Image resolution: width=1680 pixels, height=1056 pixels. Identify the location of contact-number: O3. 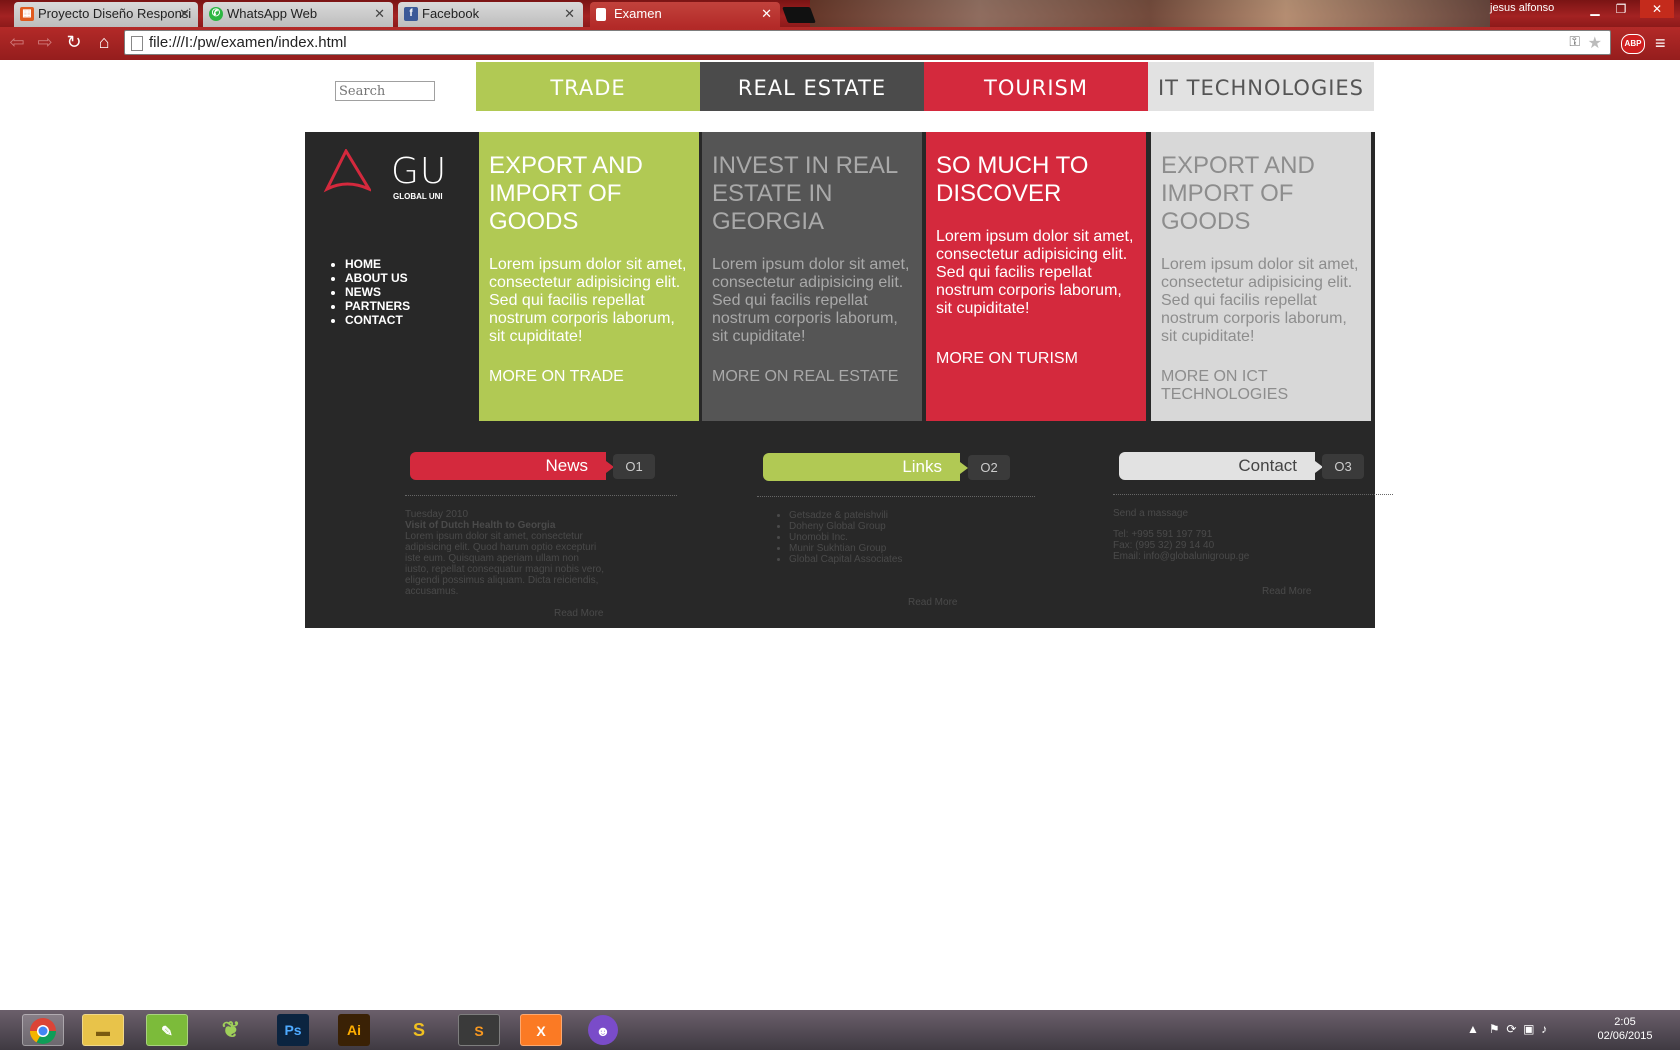
(1343, 466).